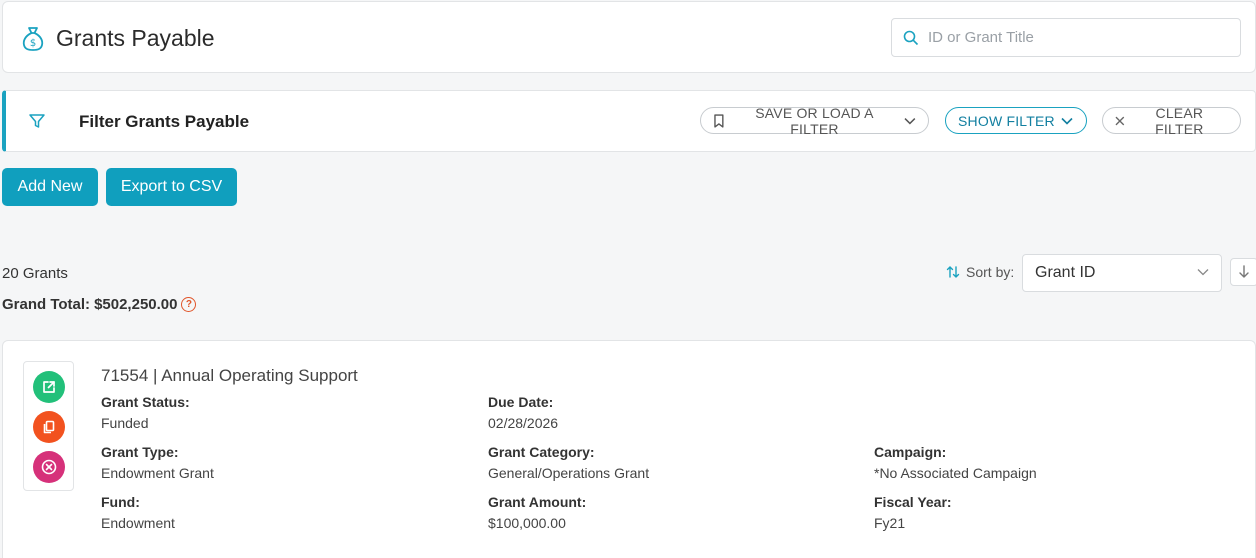  I want to click on grant-status-value: Funded, so click(125, 423).